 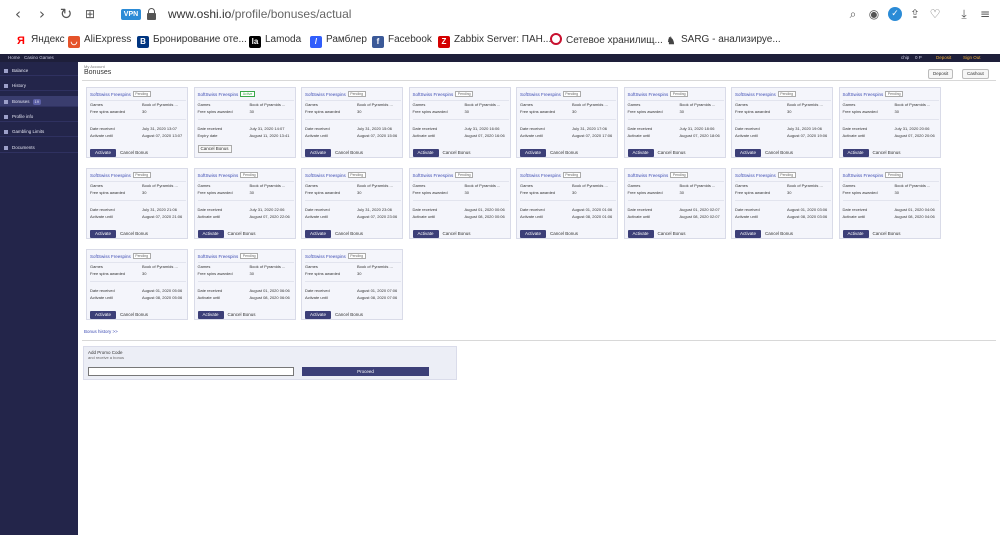 I want to click on menu-icon: ≡, so click(x=985, y=14).